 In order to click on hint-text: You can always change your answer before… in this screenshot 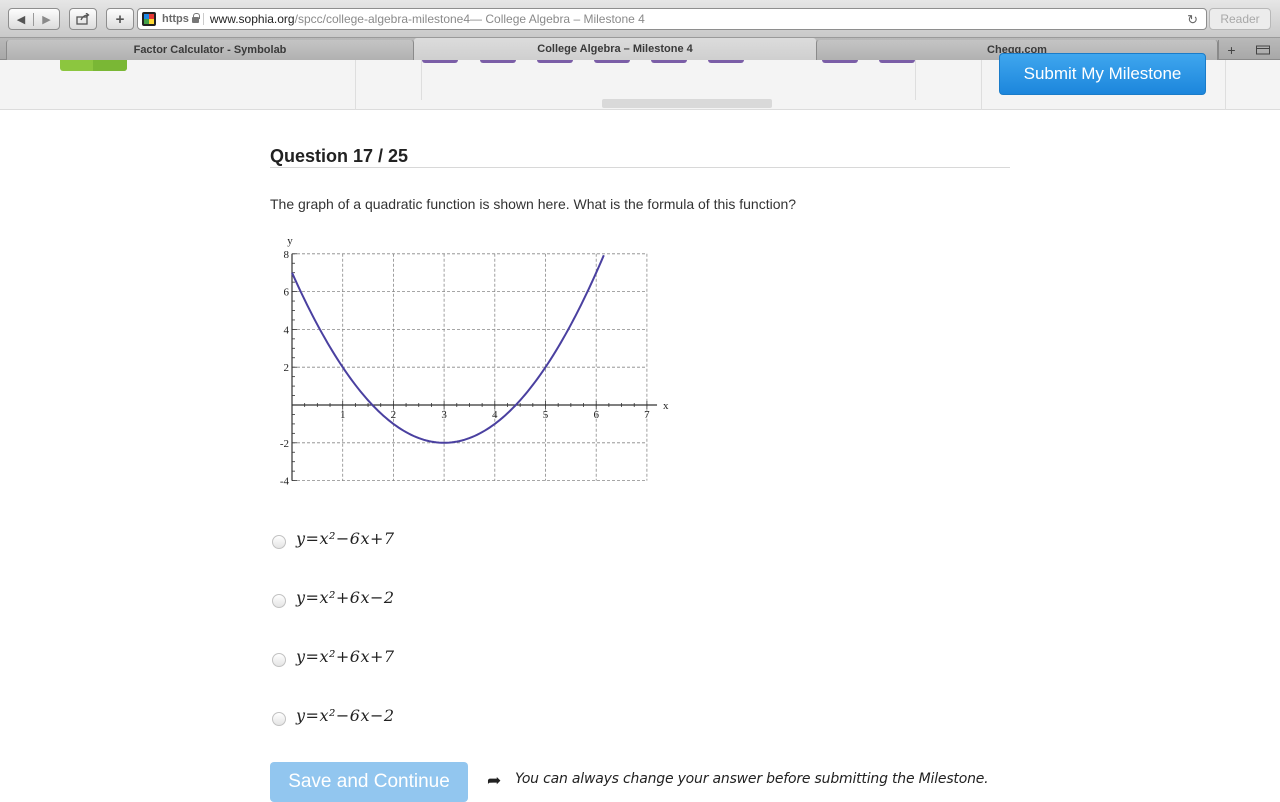, I will do `click(752, 779)`.